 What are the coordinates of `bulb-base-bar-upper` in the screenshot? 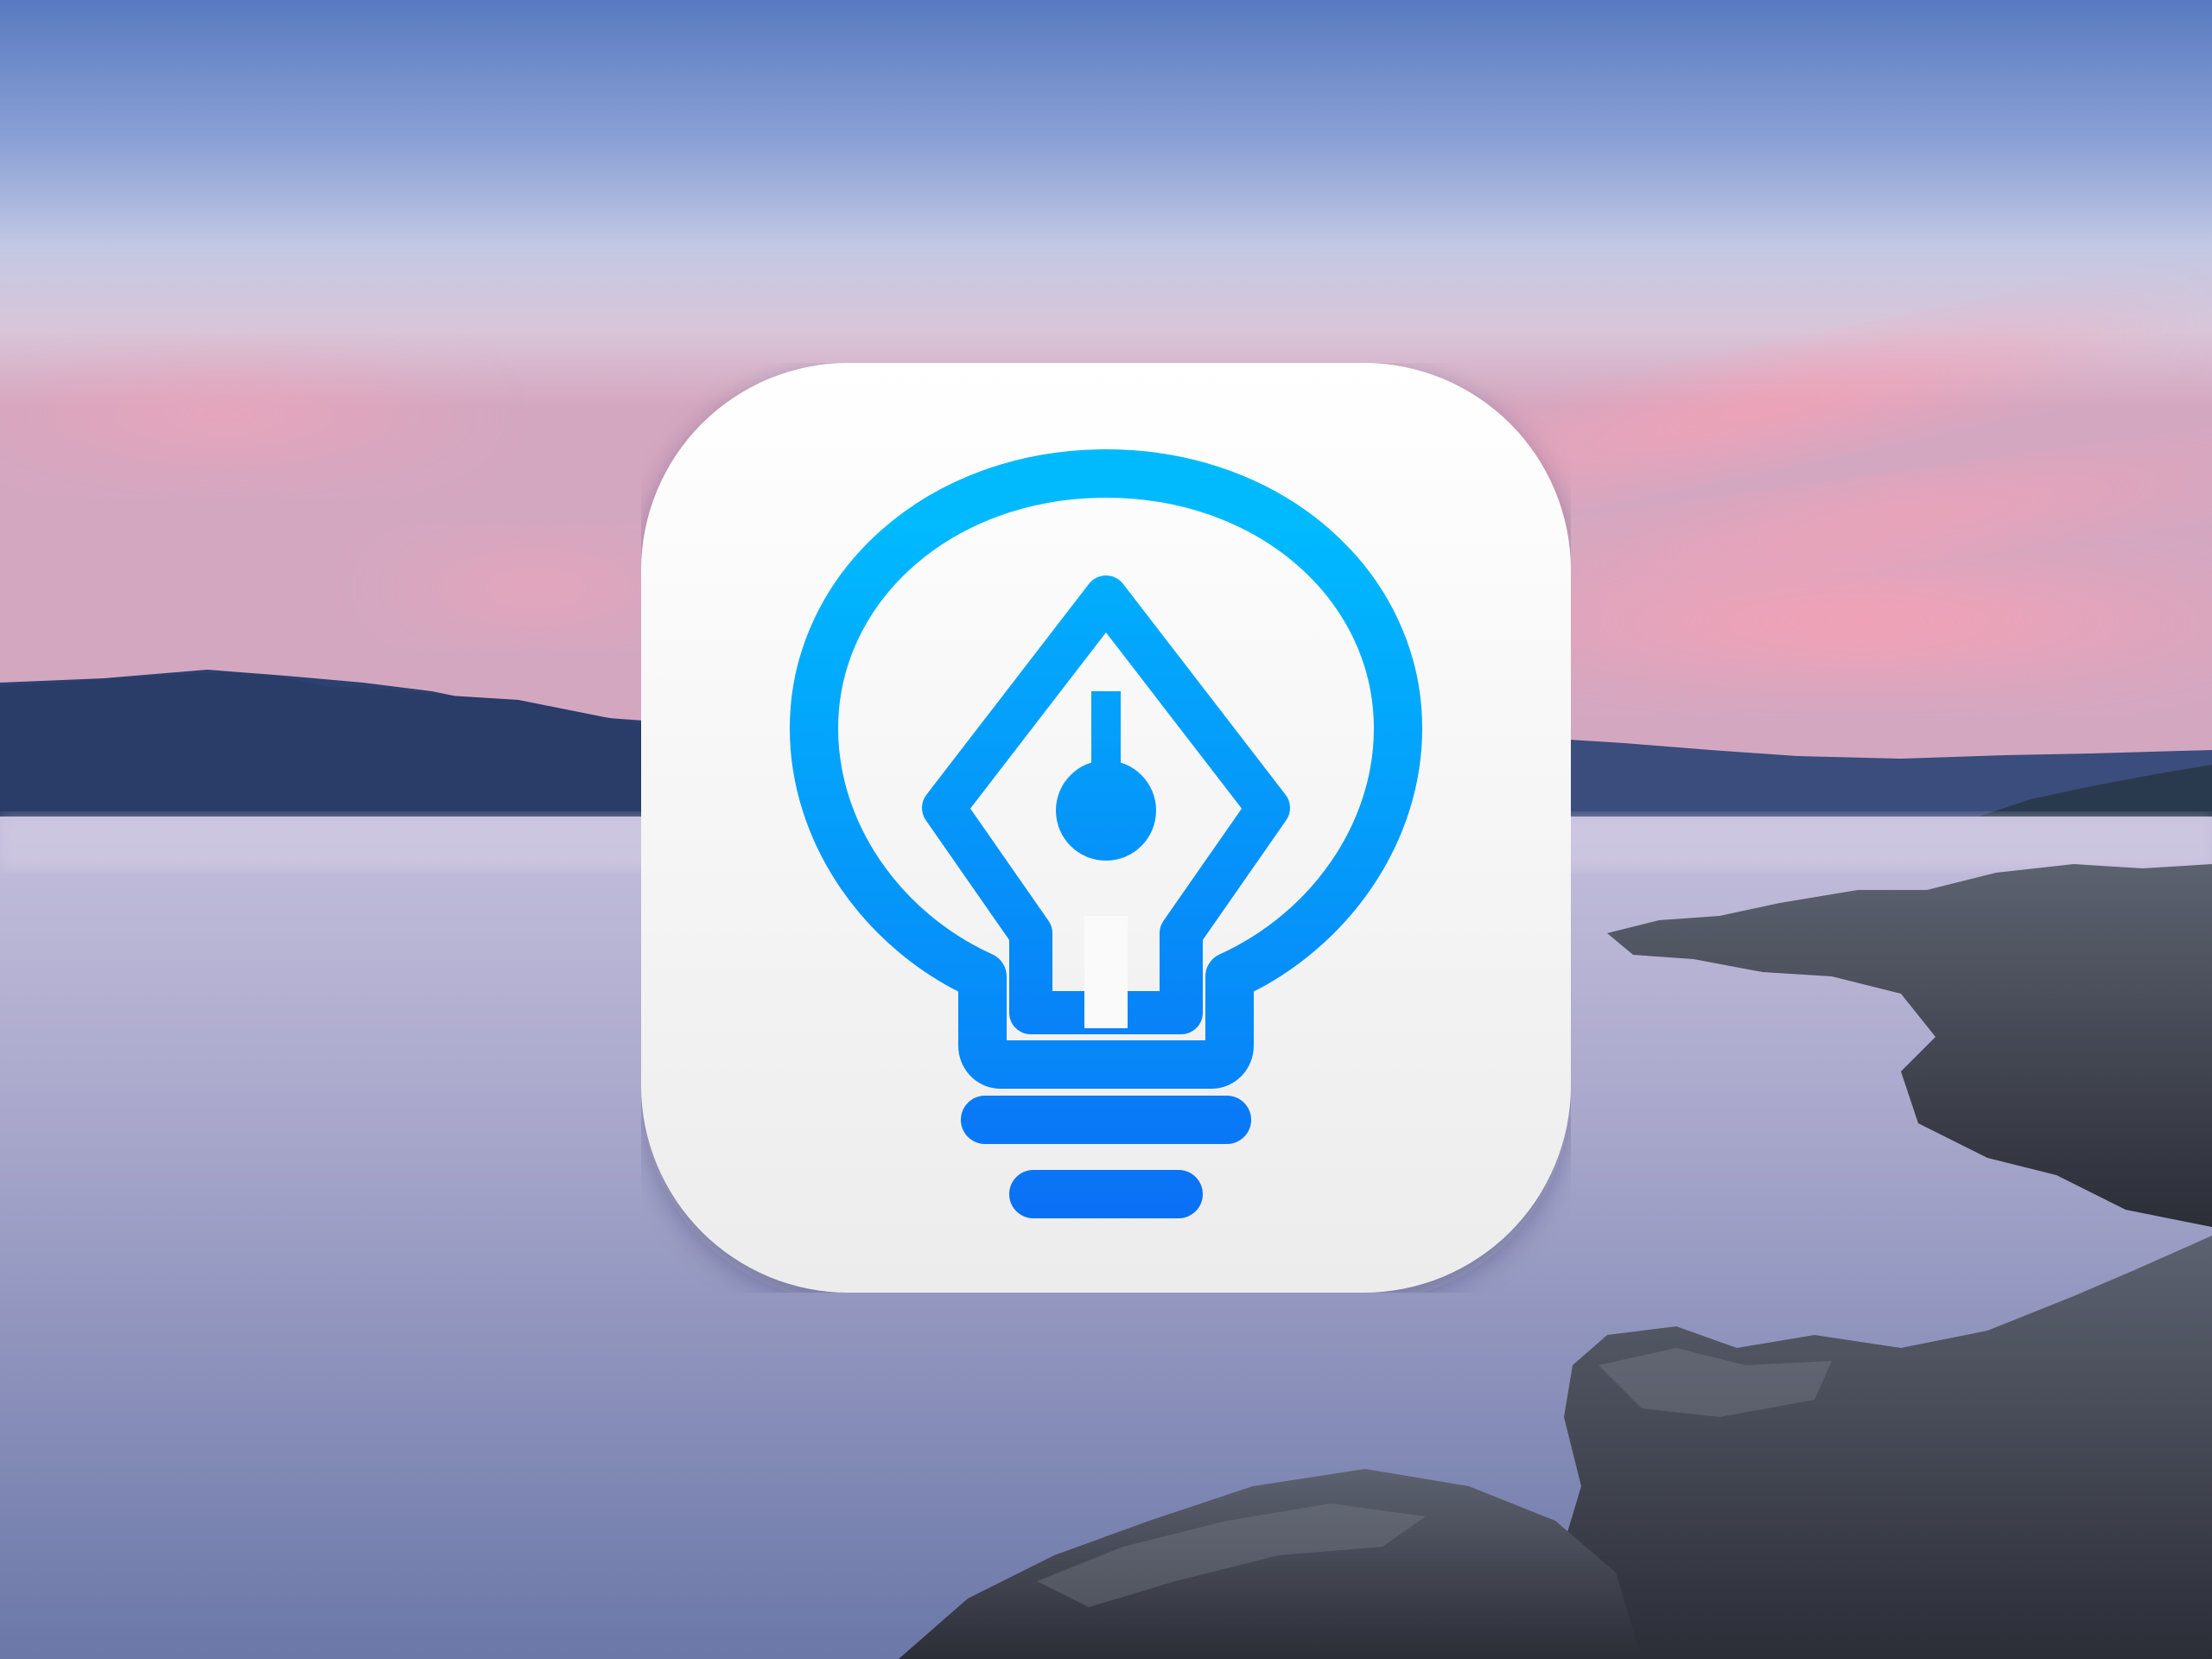 It's located at (1106, 1120).